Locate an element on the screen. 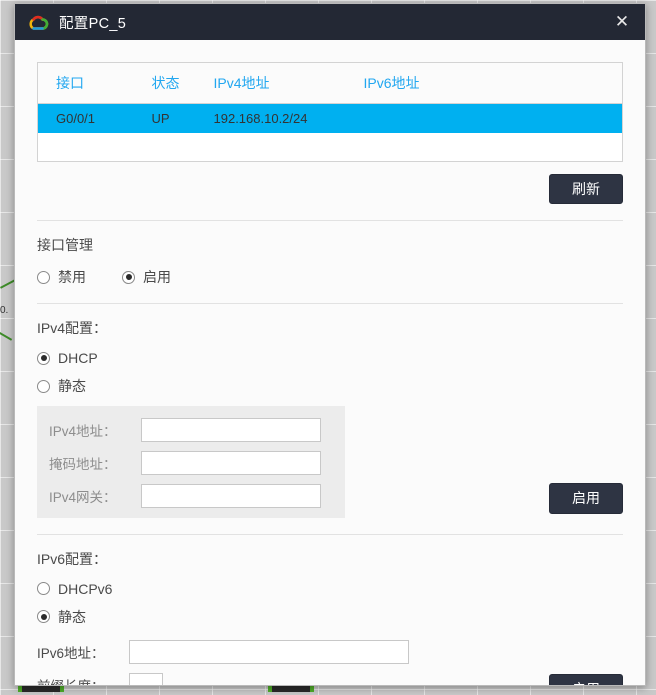 This screenshot has width=656, height=695. cell-ipv4: 192.168.10.2/24 is located at coordinates (270, 118).